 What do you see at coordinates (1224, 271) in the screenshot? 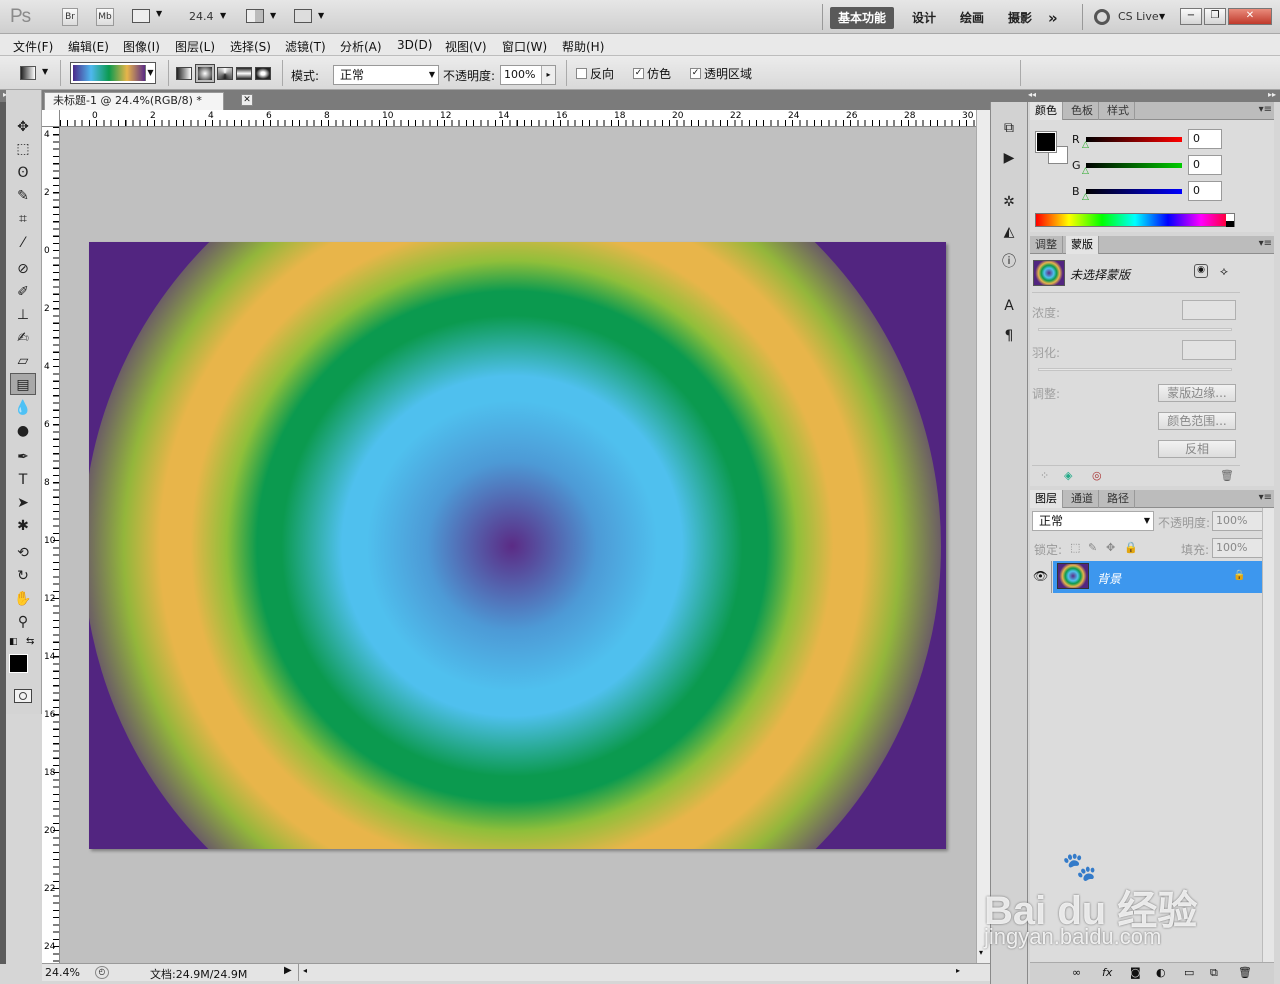
I see `vector-mask-icon: ⟡` at bounding box center [1224, 271].